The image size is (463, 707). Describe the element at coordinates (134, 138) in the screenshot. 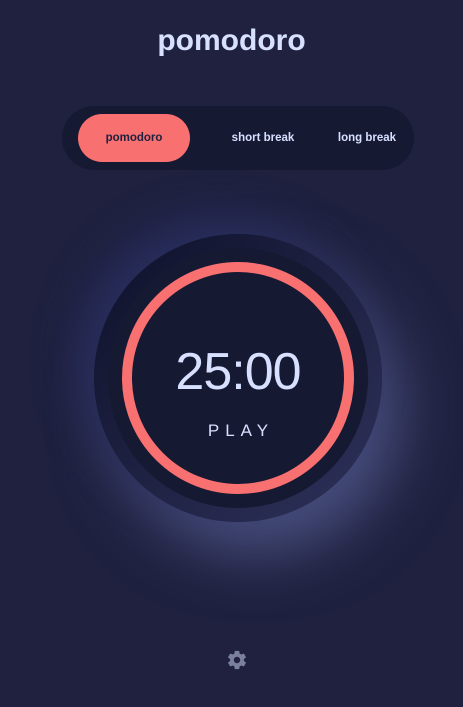

I see `tab-pomodoro: pomodoro` at that location.